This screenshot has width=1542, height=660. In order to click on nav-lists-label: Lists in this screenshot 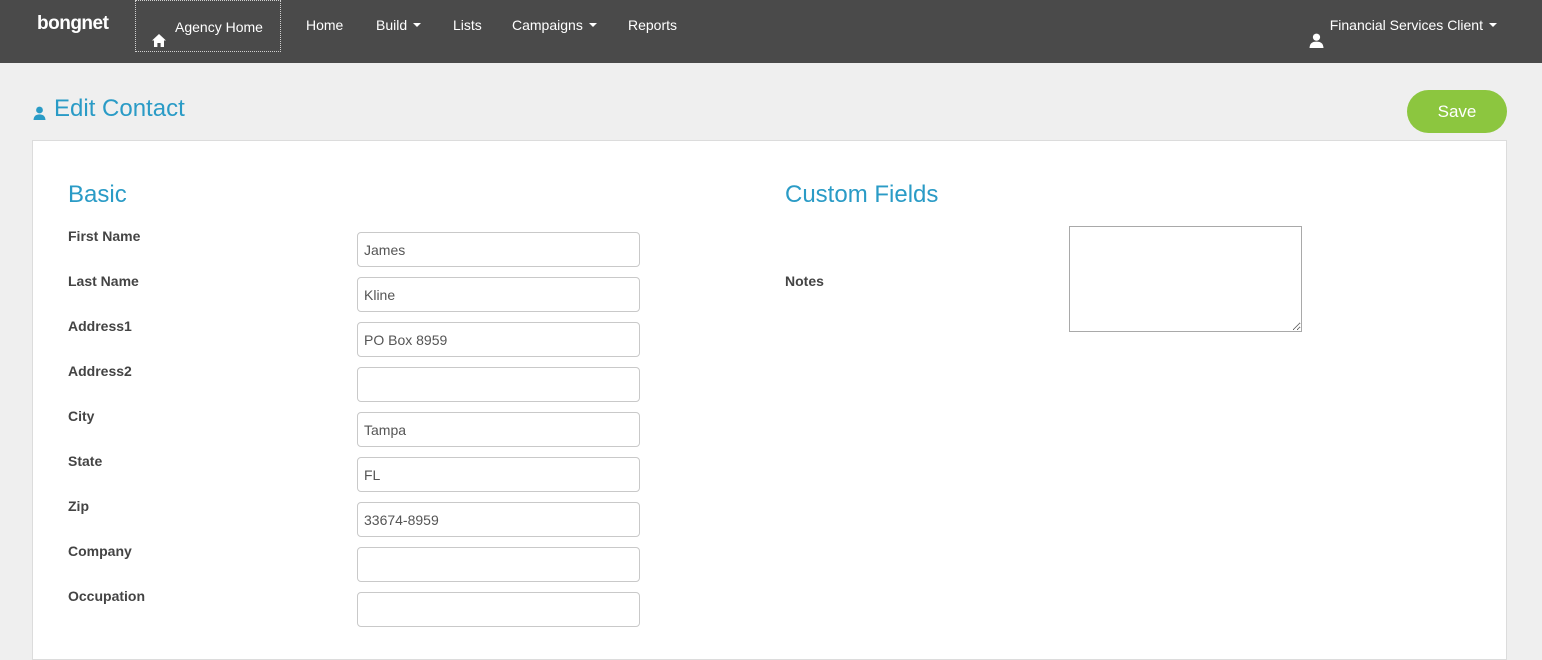, I will do `click(467, 25)`.